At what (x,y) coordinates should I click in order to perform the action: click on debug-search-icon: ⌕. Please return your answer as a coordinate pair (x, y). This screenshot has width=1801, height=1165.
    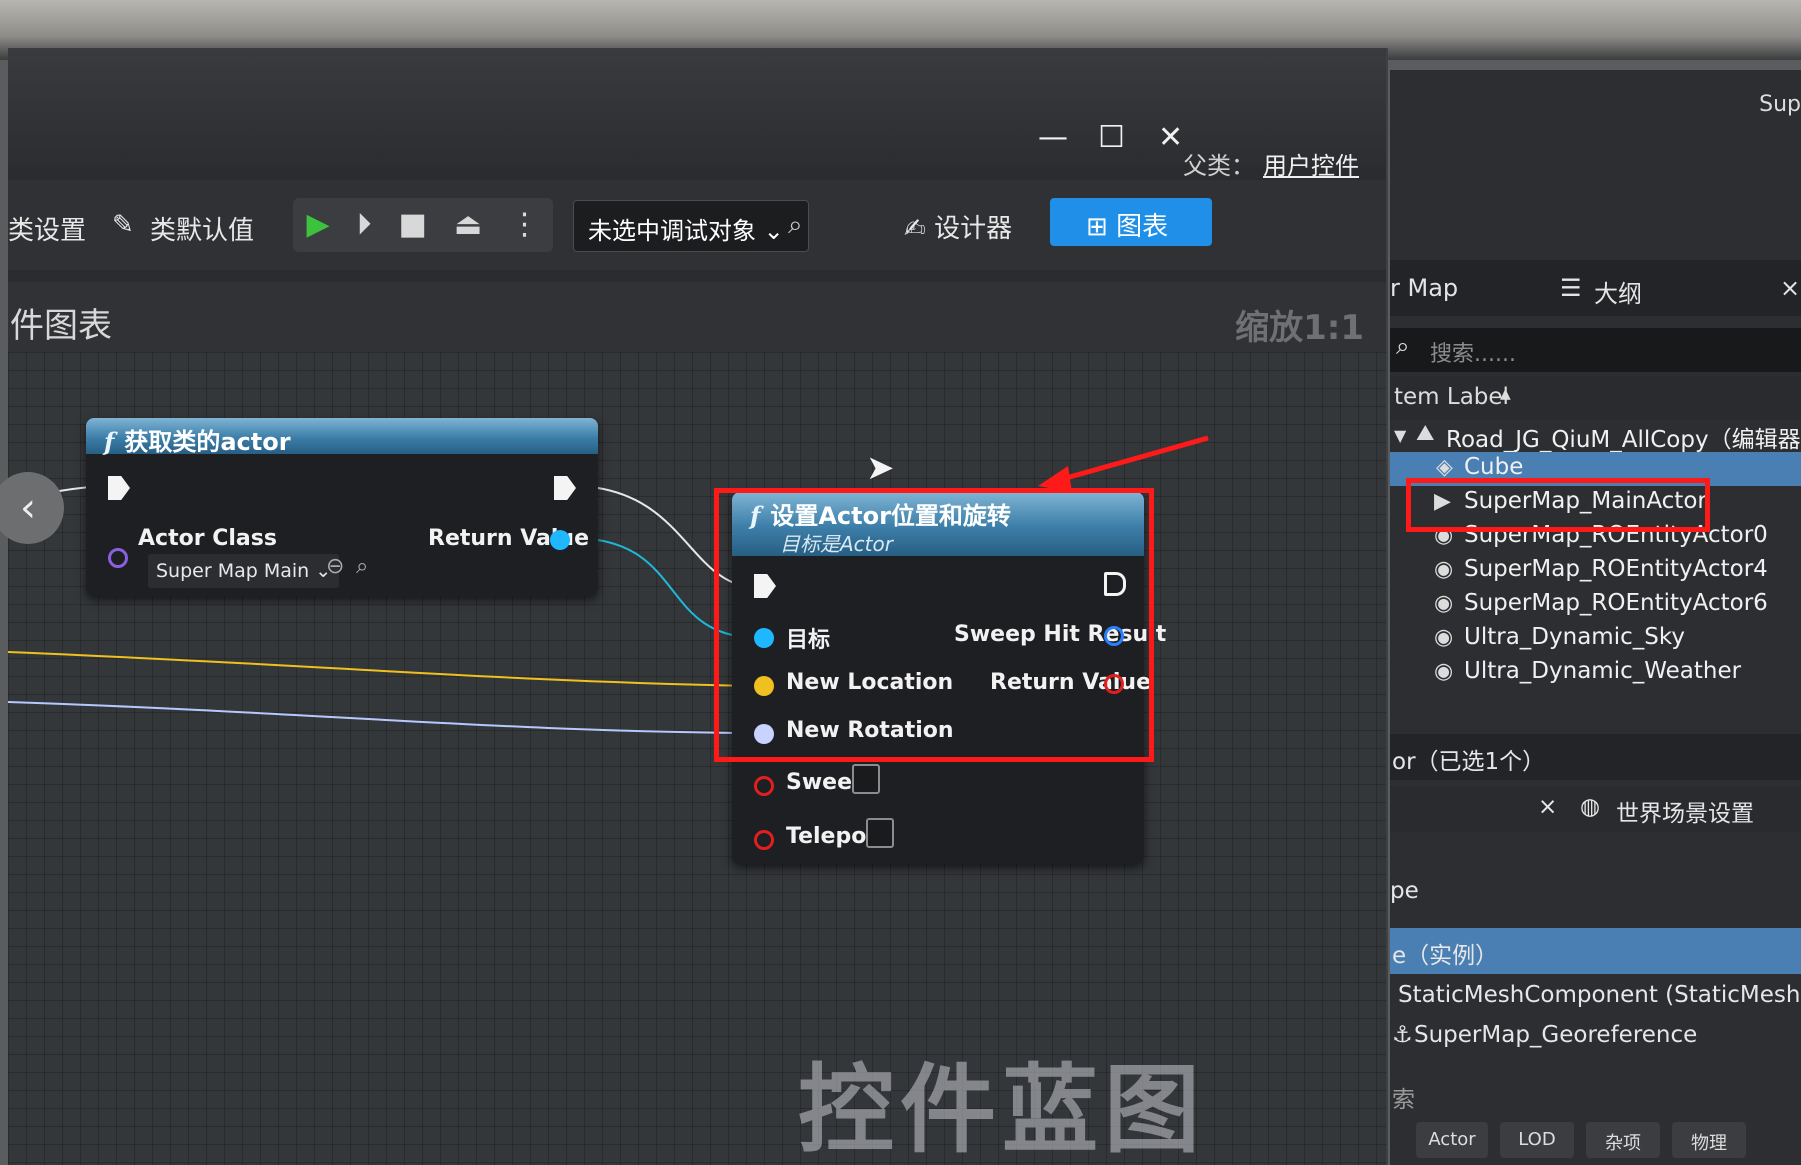
    Looking at the image, I should click on (795, 225).